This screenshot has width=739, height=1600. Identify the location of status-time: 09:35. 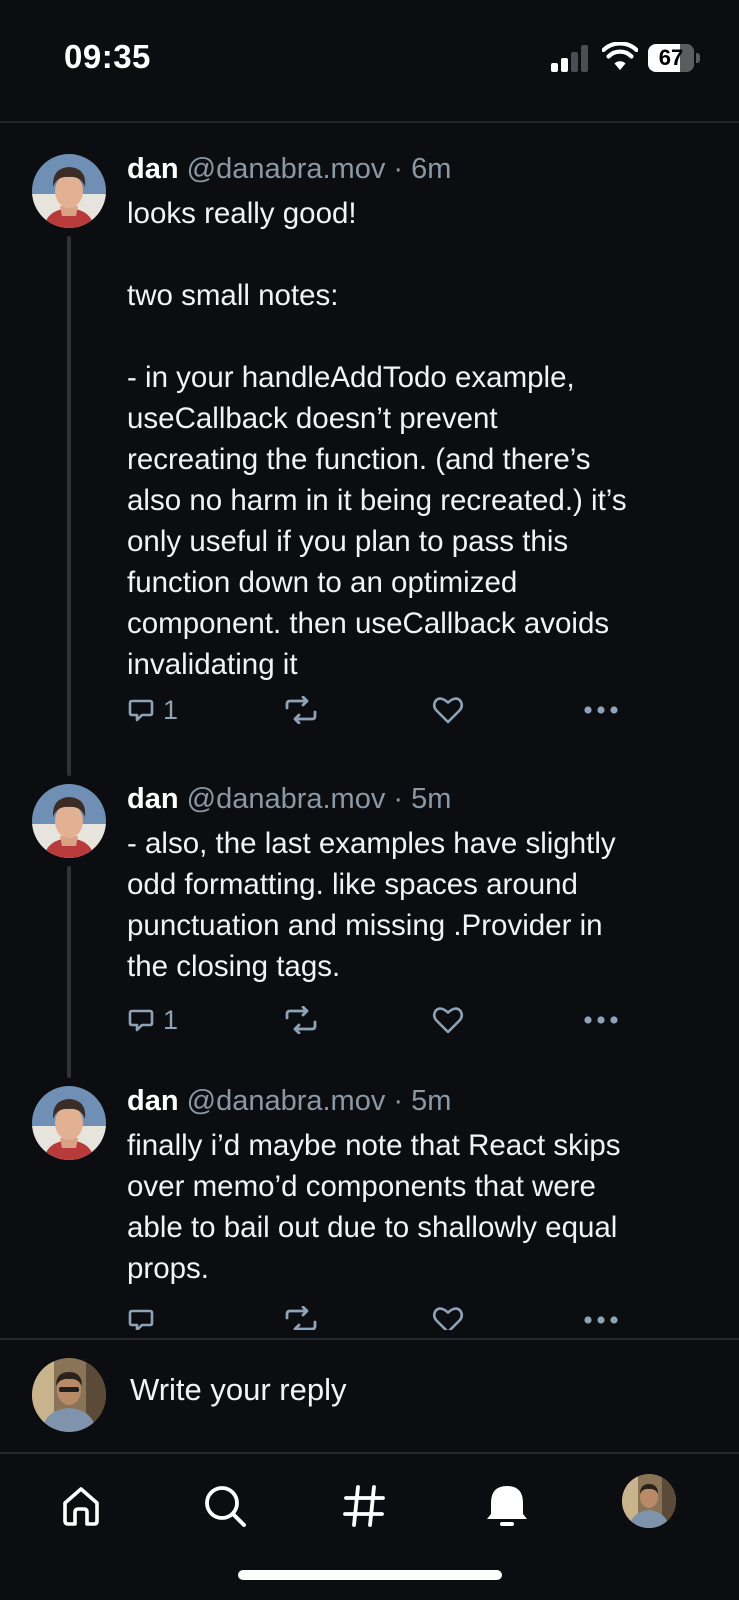
(107, 56).